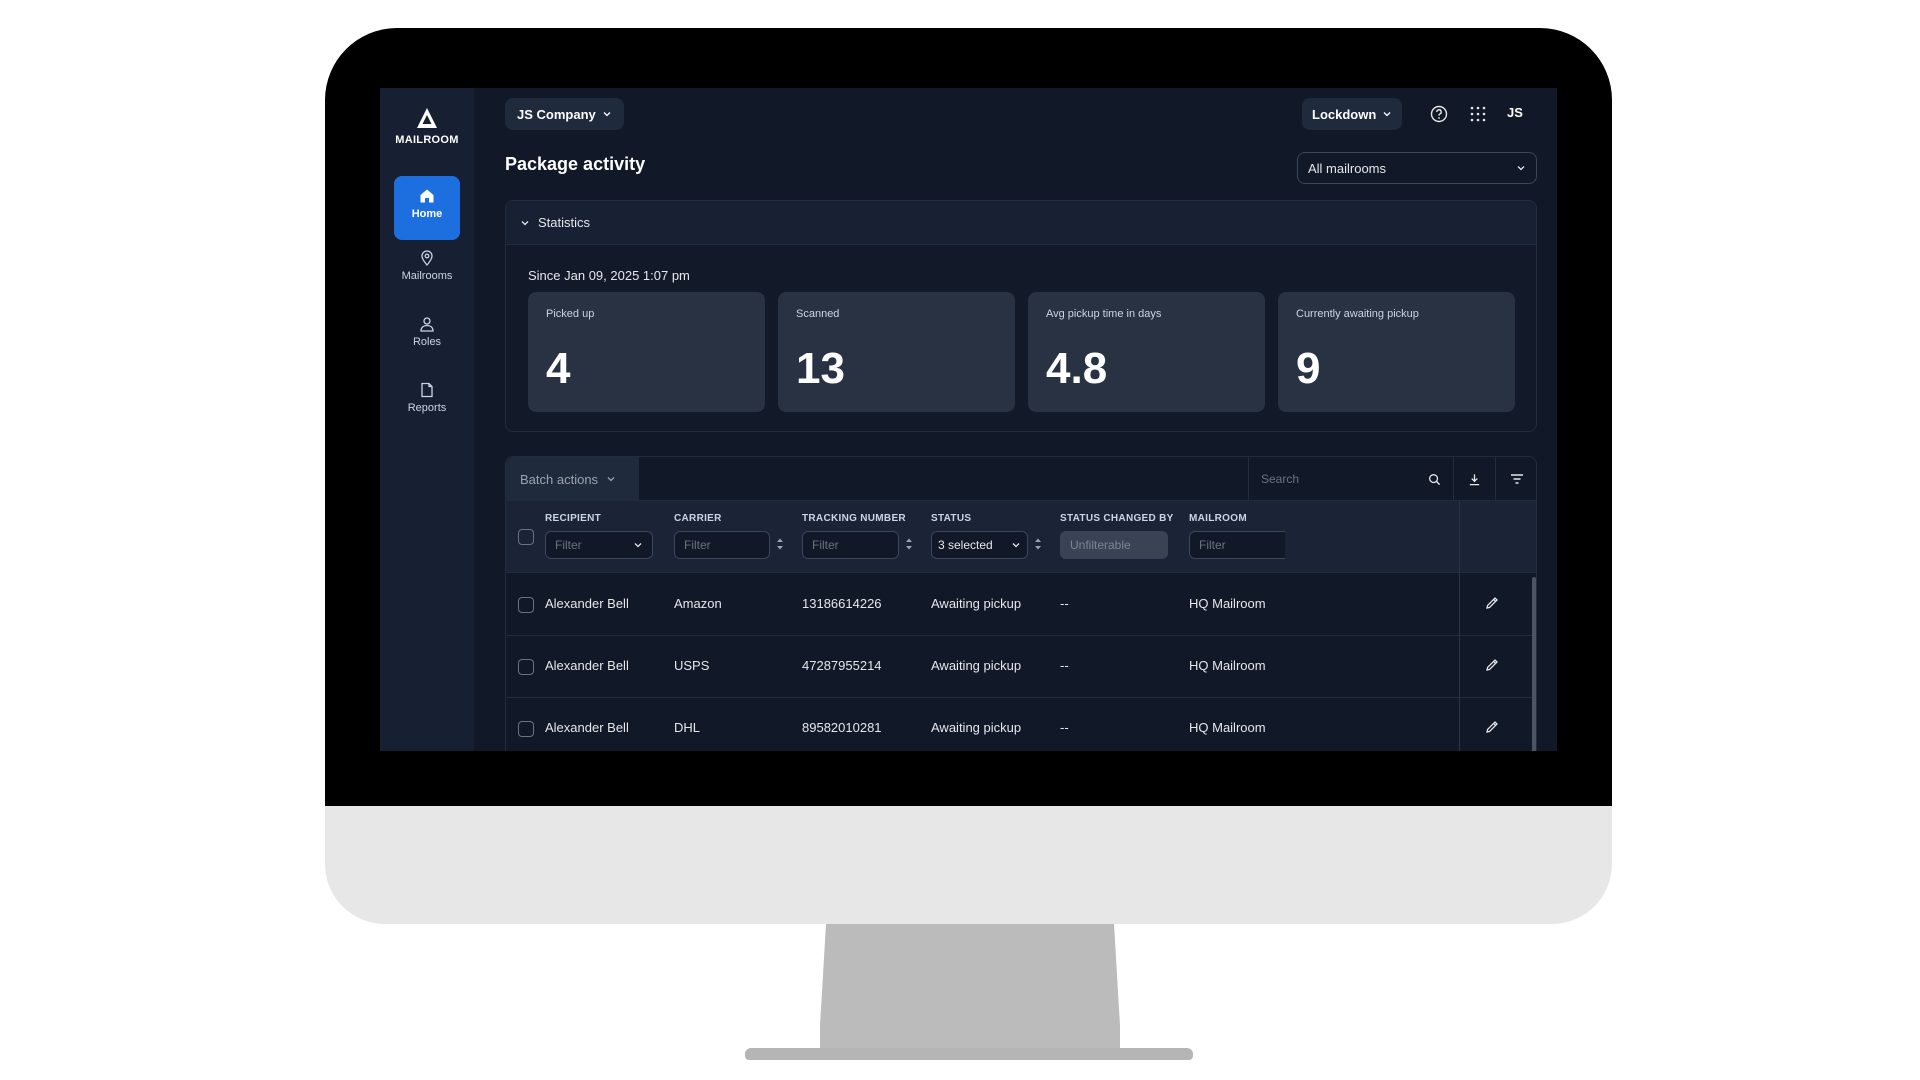  What do you see at coordinates (854, 518) in the screenshot?
I see `column-header-tracking-number: TRACKING NUMBER` at bounding box center [854, 518].